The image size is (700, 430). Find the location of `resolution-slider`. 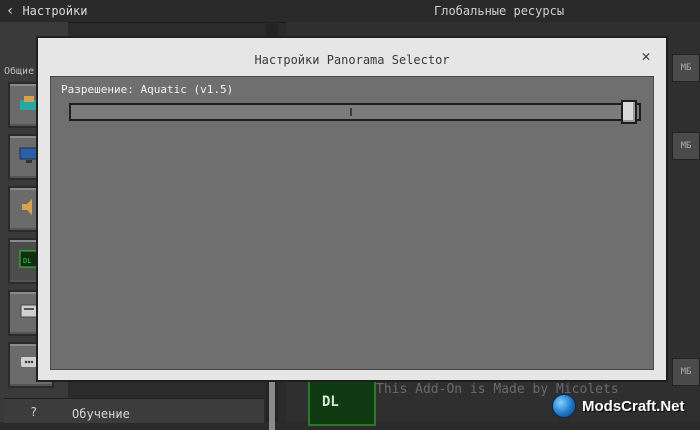

resolution-slider is located at coordinates (355, 112).